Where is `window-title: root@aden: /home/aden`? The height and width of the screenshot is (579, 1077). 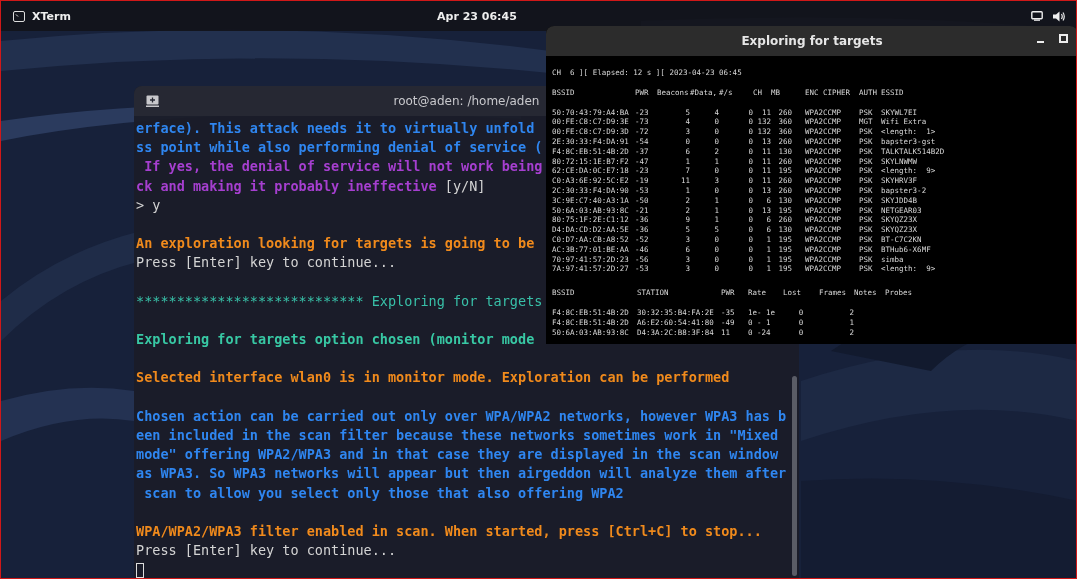
window-title: root@aden: /home/aden is located at coordinates (466, 101).